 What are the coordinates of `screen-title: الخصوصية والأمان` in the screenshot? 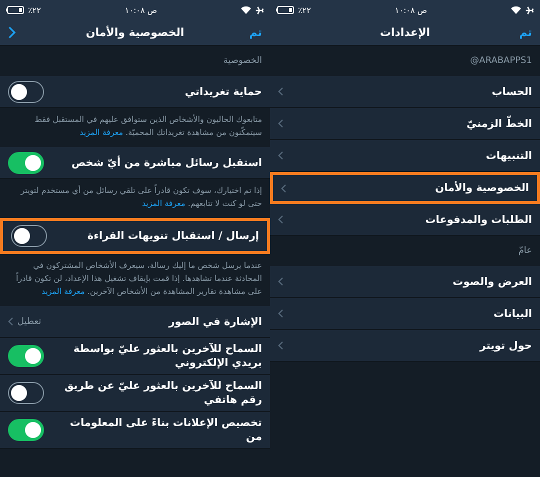 It's located at (135, 32).